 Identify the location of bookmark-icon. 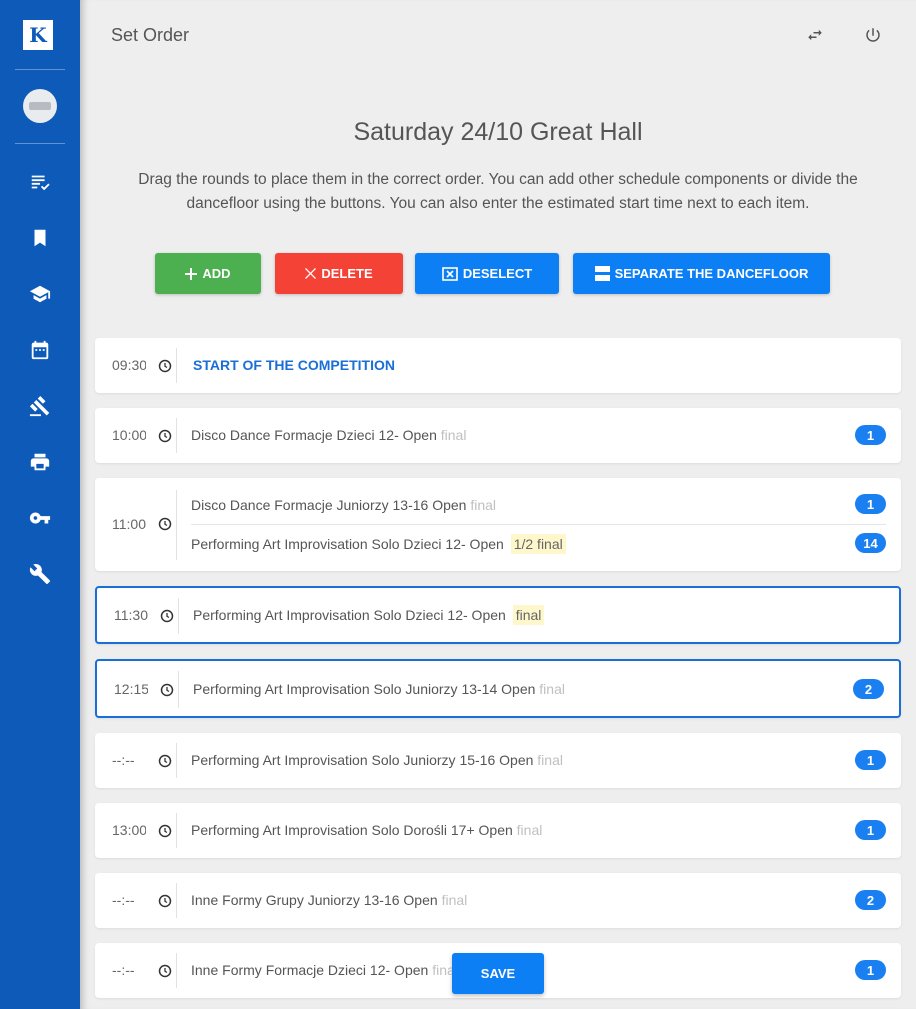
(40, 238).